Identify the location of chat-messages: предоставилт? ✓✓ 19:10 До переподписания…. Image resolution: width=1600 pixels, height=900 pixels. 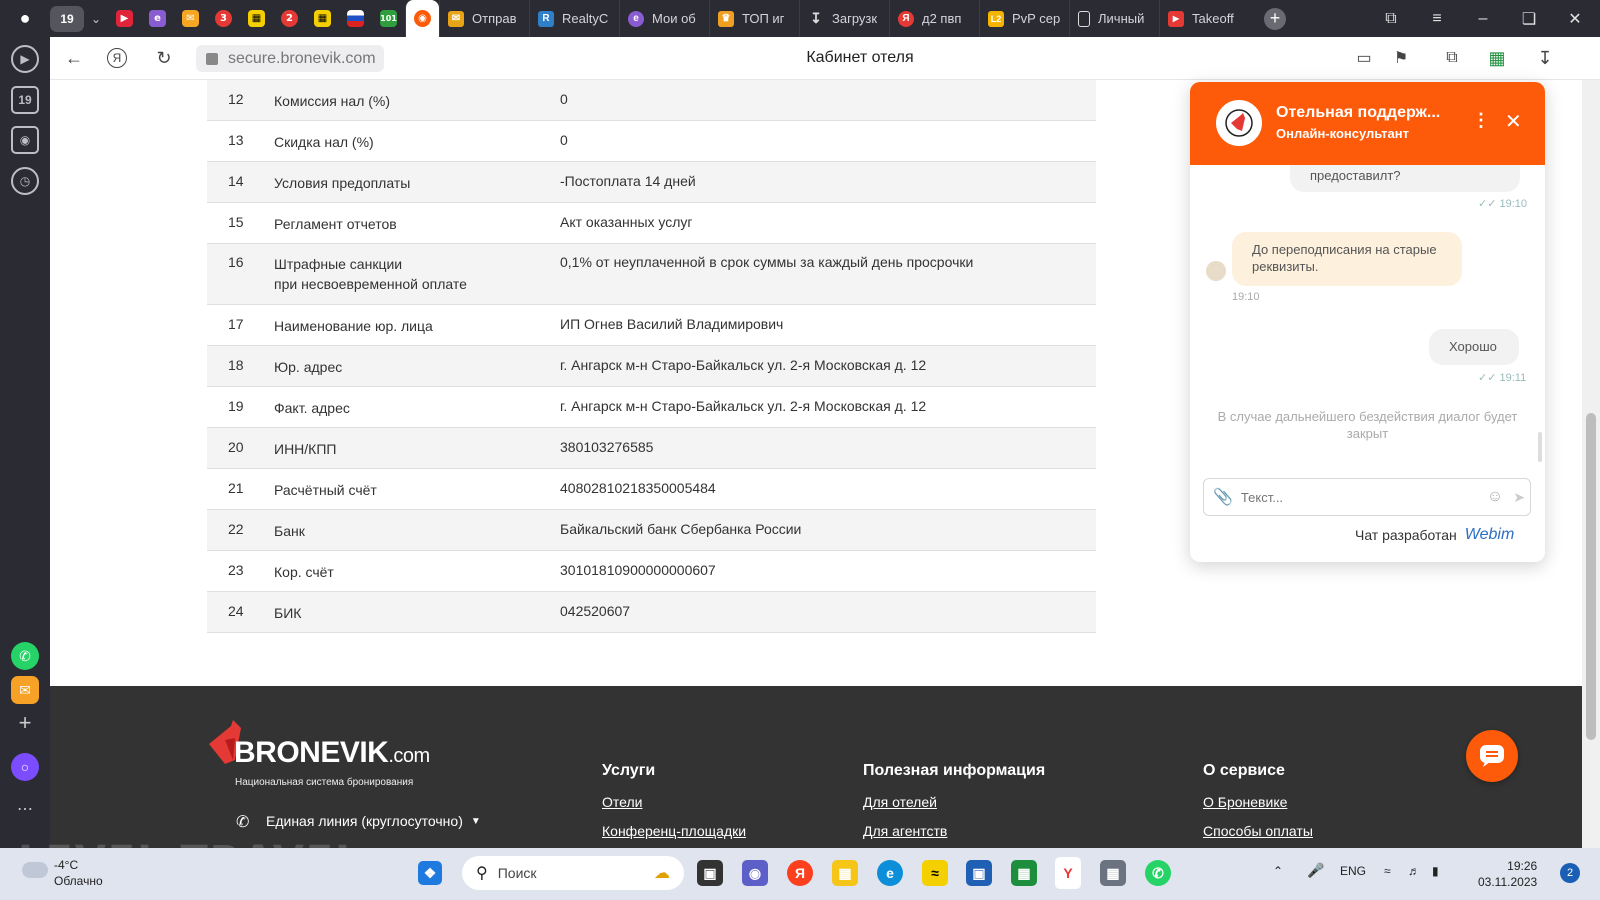
(1367, 314).